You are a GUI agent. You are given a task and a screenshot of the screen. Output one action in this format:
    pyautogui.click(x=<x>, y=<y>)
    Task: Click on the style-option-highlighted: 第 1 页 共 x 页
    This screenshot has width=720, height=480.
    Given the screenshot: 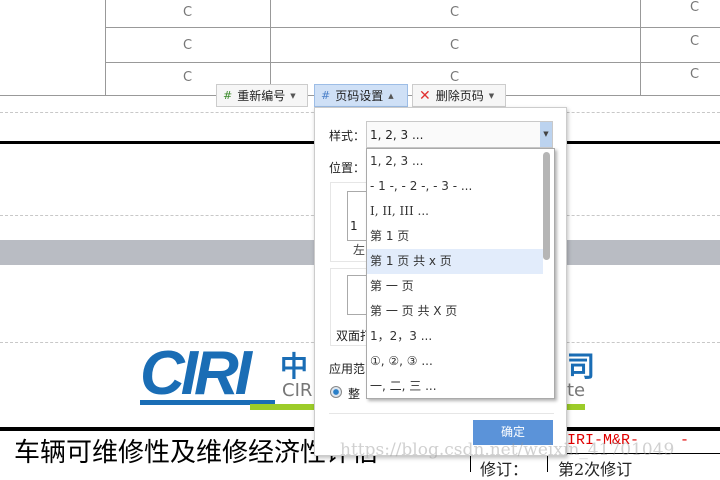 What is the action you would take?
    pyautogui.click(x=455, y=261)
    